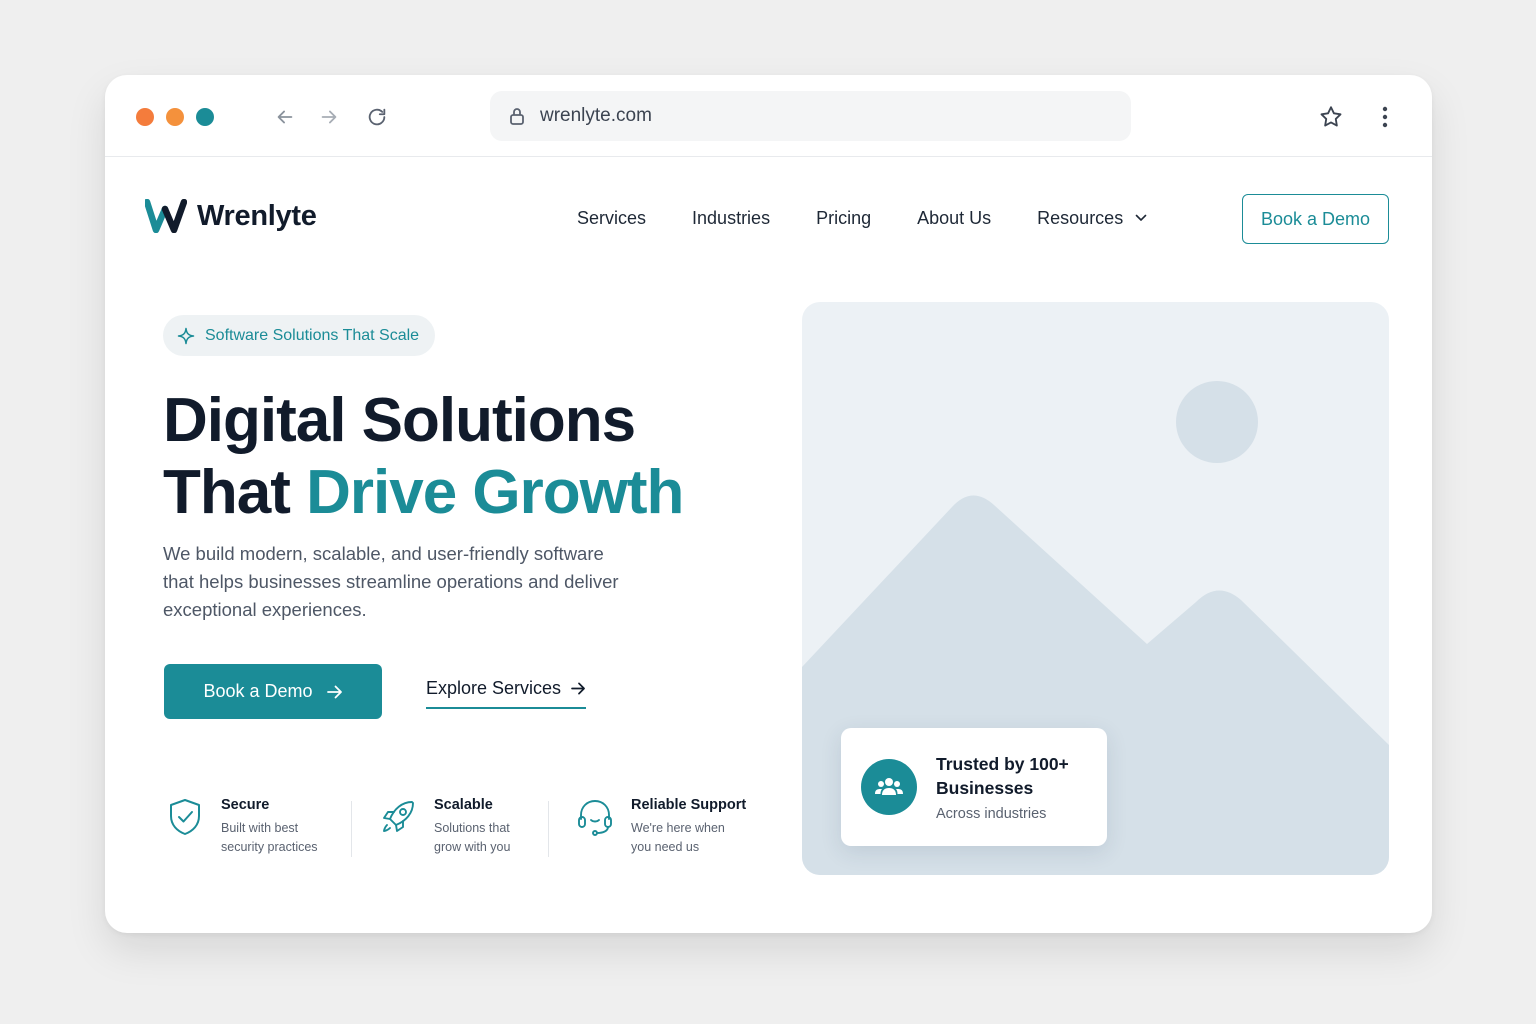 Image resolution: width=1536 pixels, height=1024 pixels. I want to click on eyebrow-text: Software Solutions That Scale, so click(312, 335).